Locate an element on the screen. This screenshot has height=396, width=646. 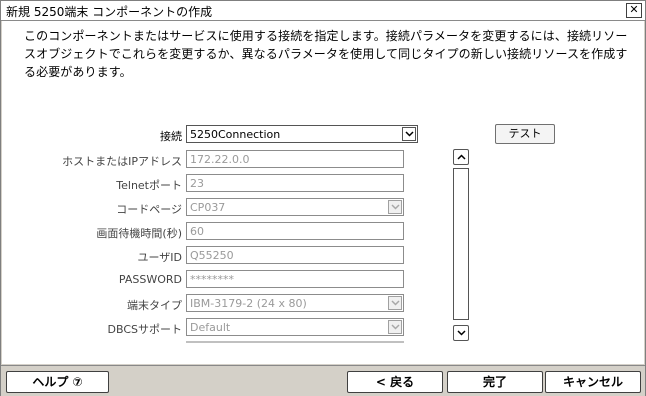
password-field-label: PASSWORD is located at coordinates (150, 279).